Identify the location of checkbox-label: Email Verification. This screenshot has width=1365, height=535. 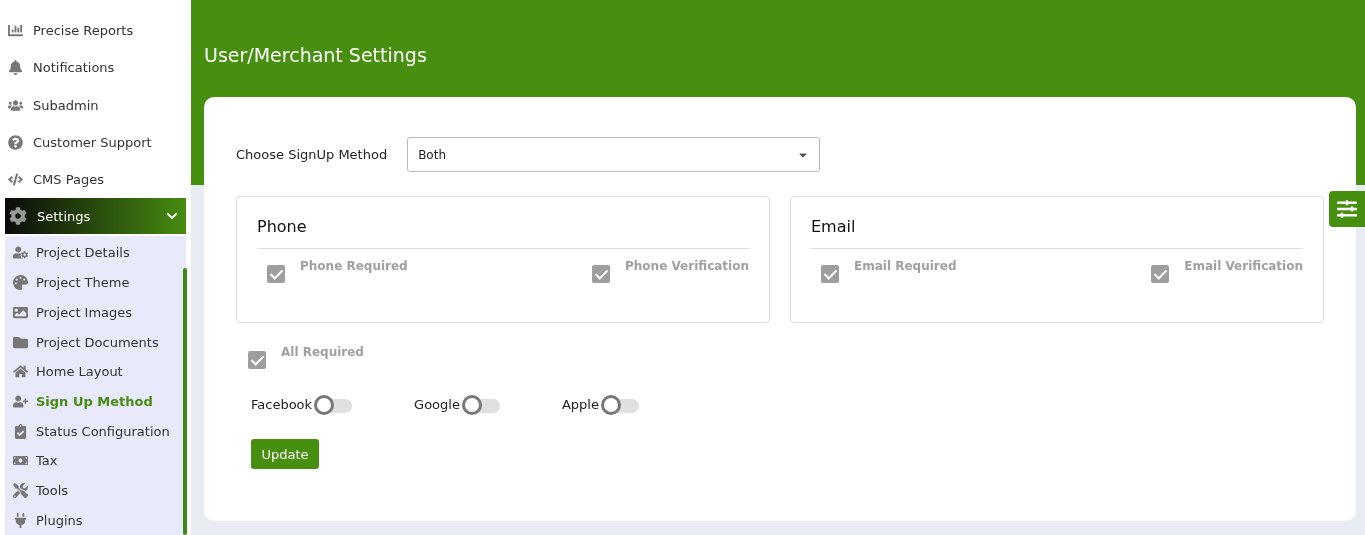
(1243, 266).